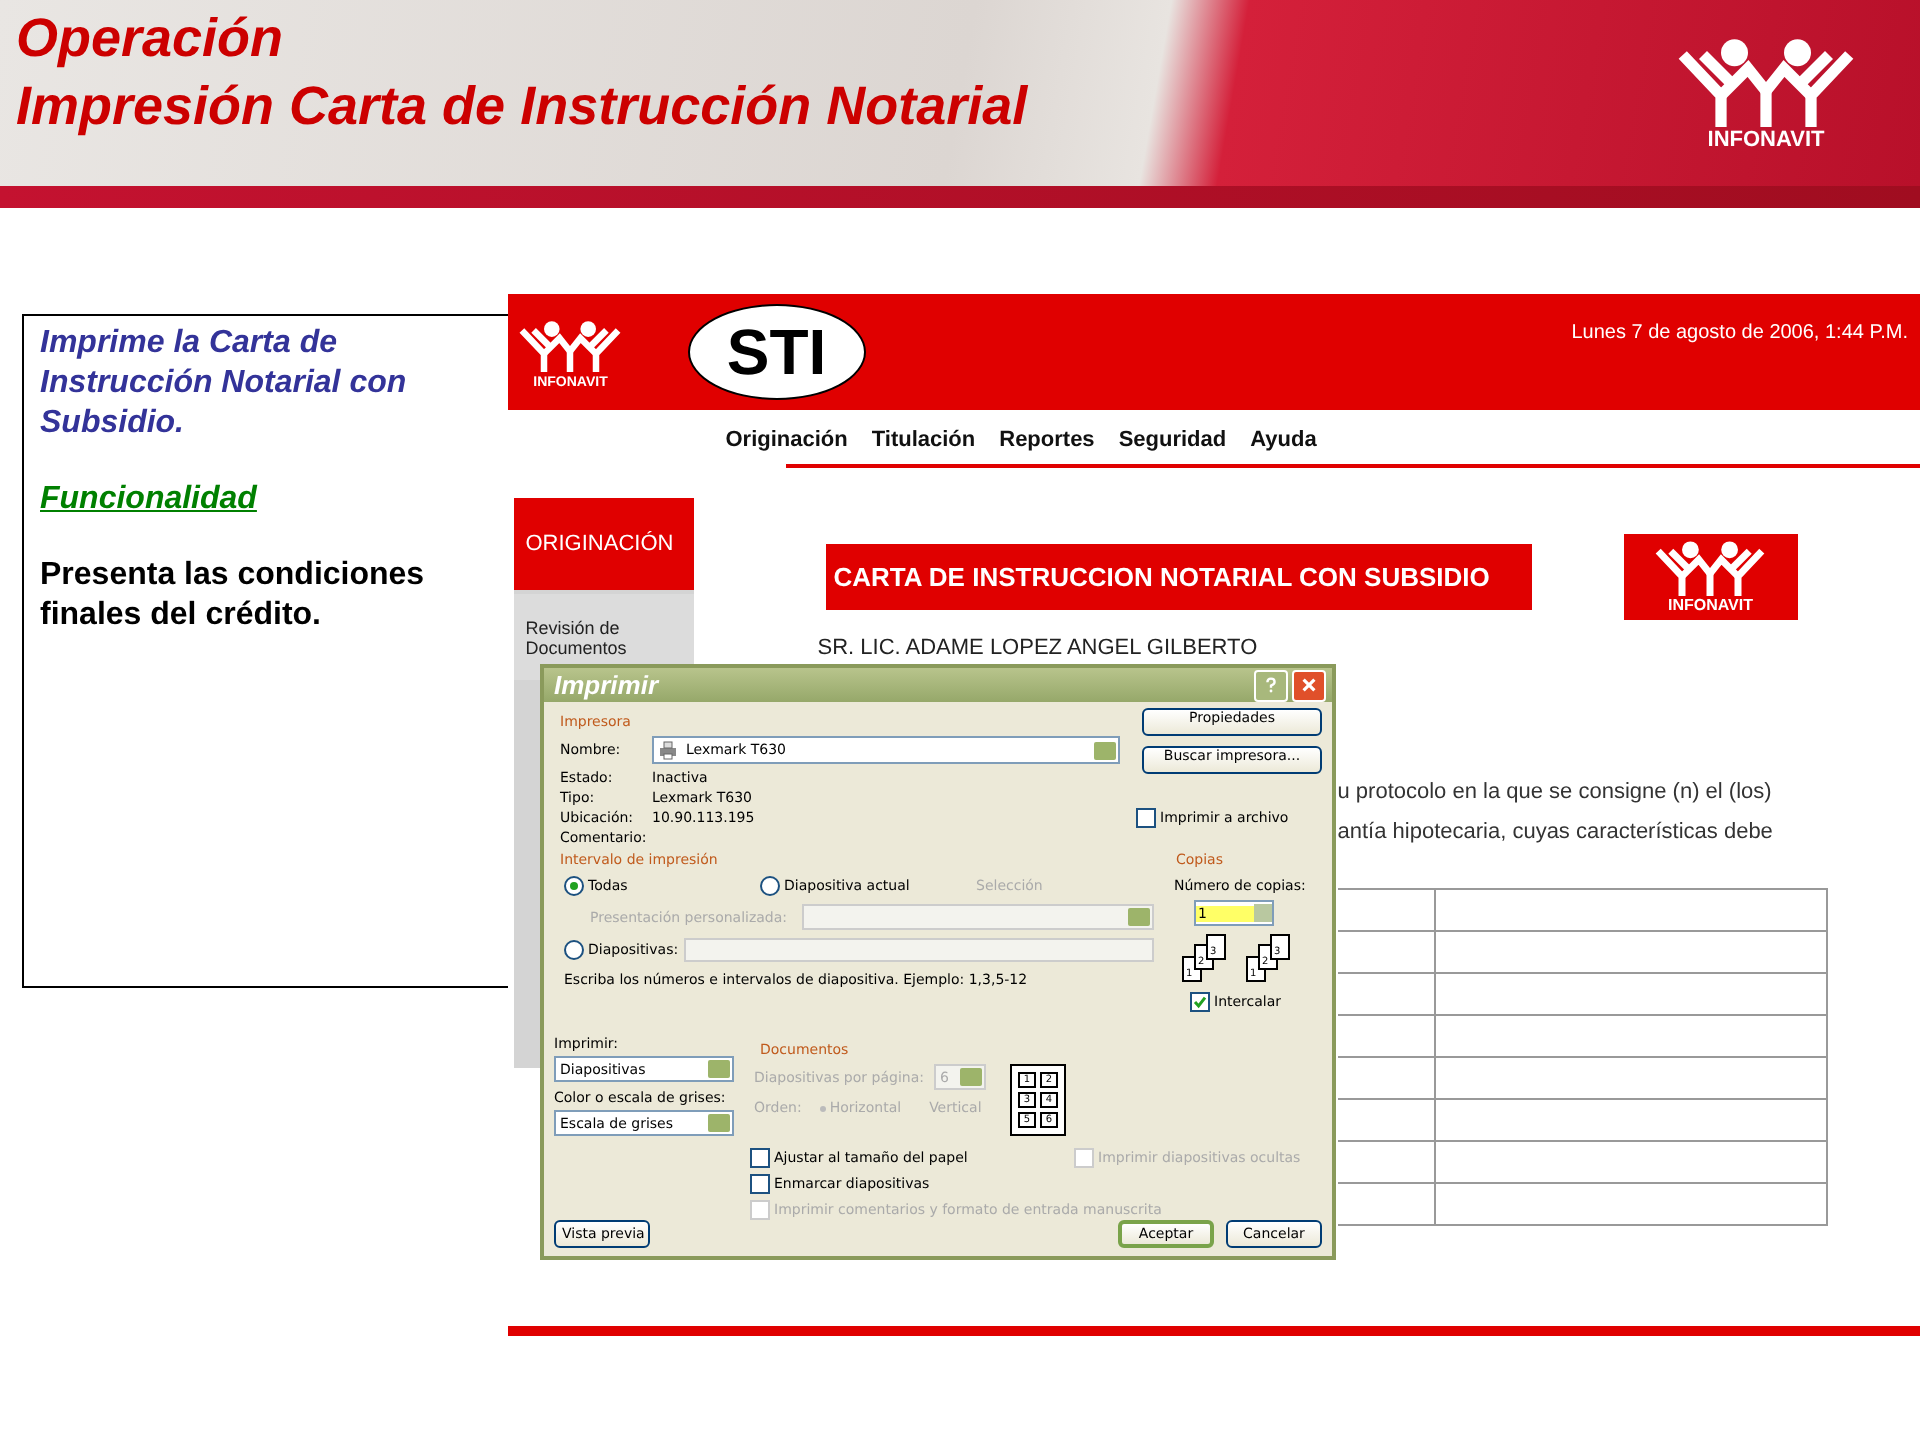 The width and height of the screenshot is (1920, 1440). Describe the element at coordinates (776, 352) in the screenshot. I see `brand-oval: STI` at that location.